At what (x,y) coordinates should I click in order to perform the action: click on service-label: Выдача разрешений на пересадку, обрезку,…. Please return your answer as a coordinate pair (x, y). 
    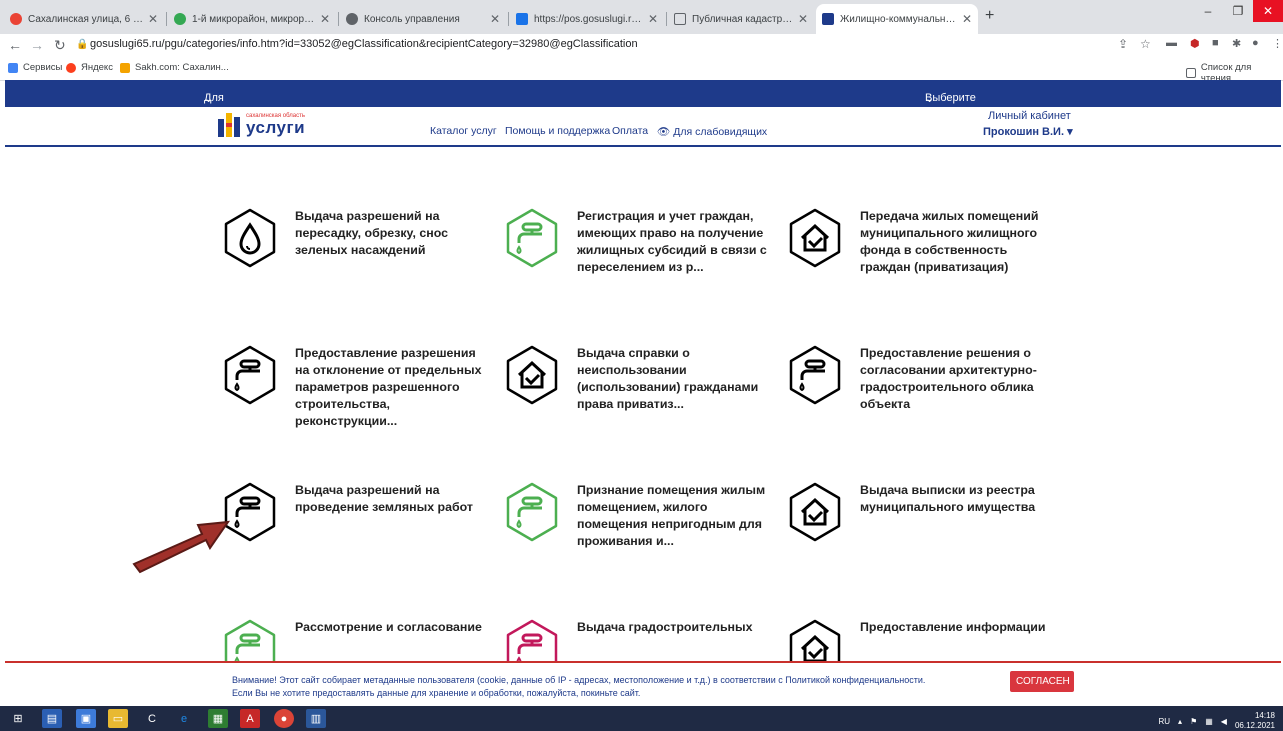
    Looking at the image, I should click on (390, 233).